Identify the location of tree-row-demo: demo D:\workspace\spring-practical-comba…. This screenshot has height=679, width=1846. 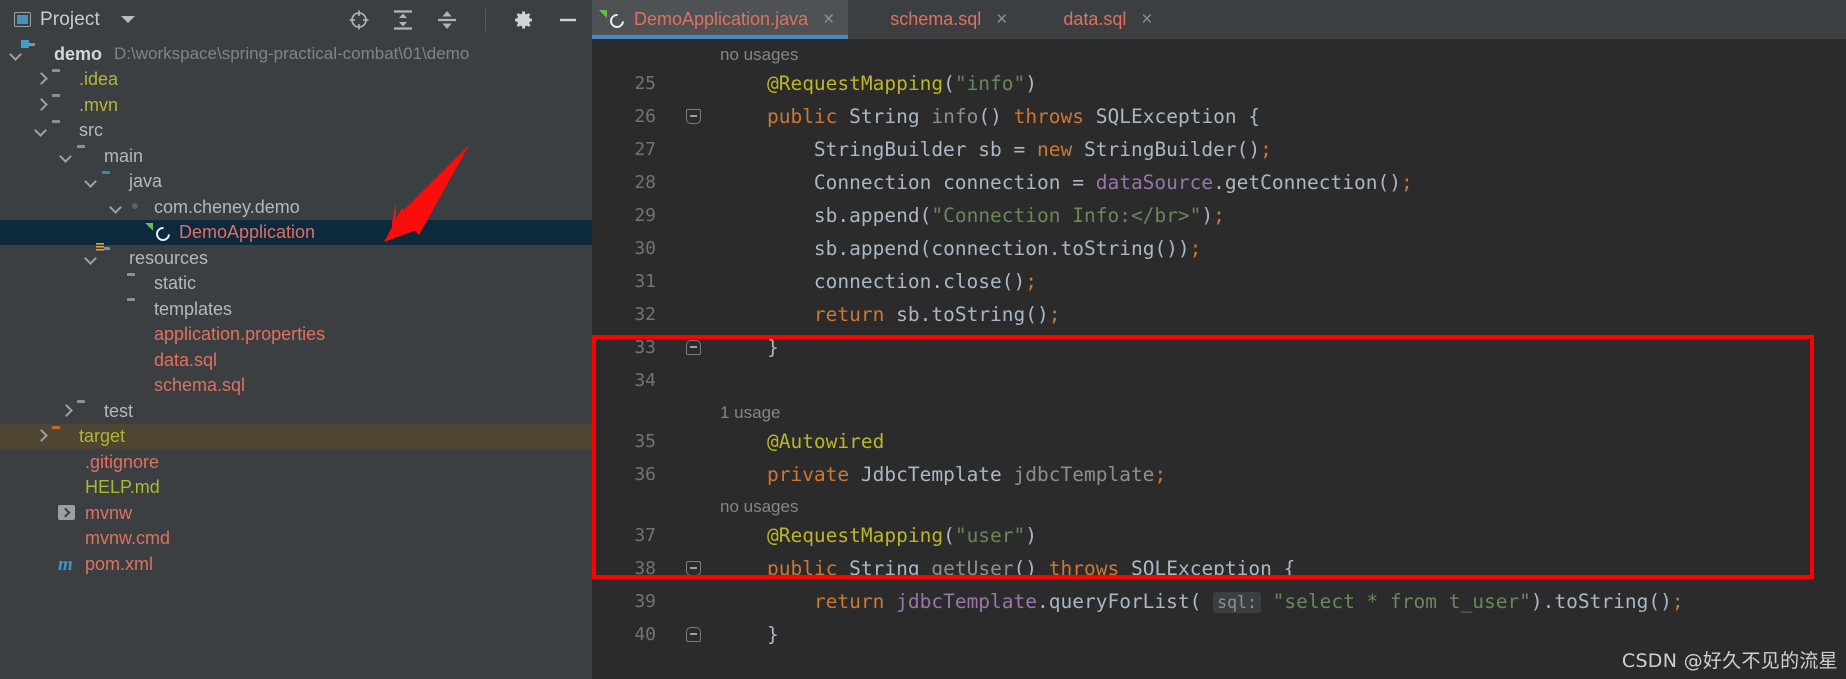
(296, 53).